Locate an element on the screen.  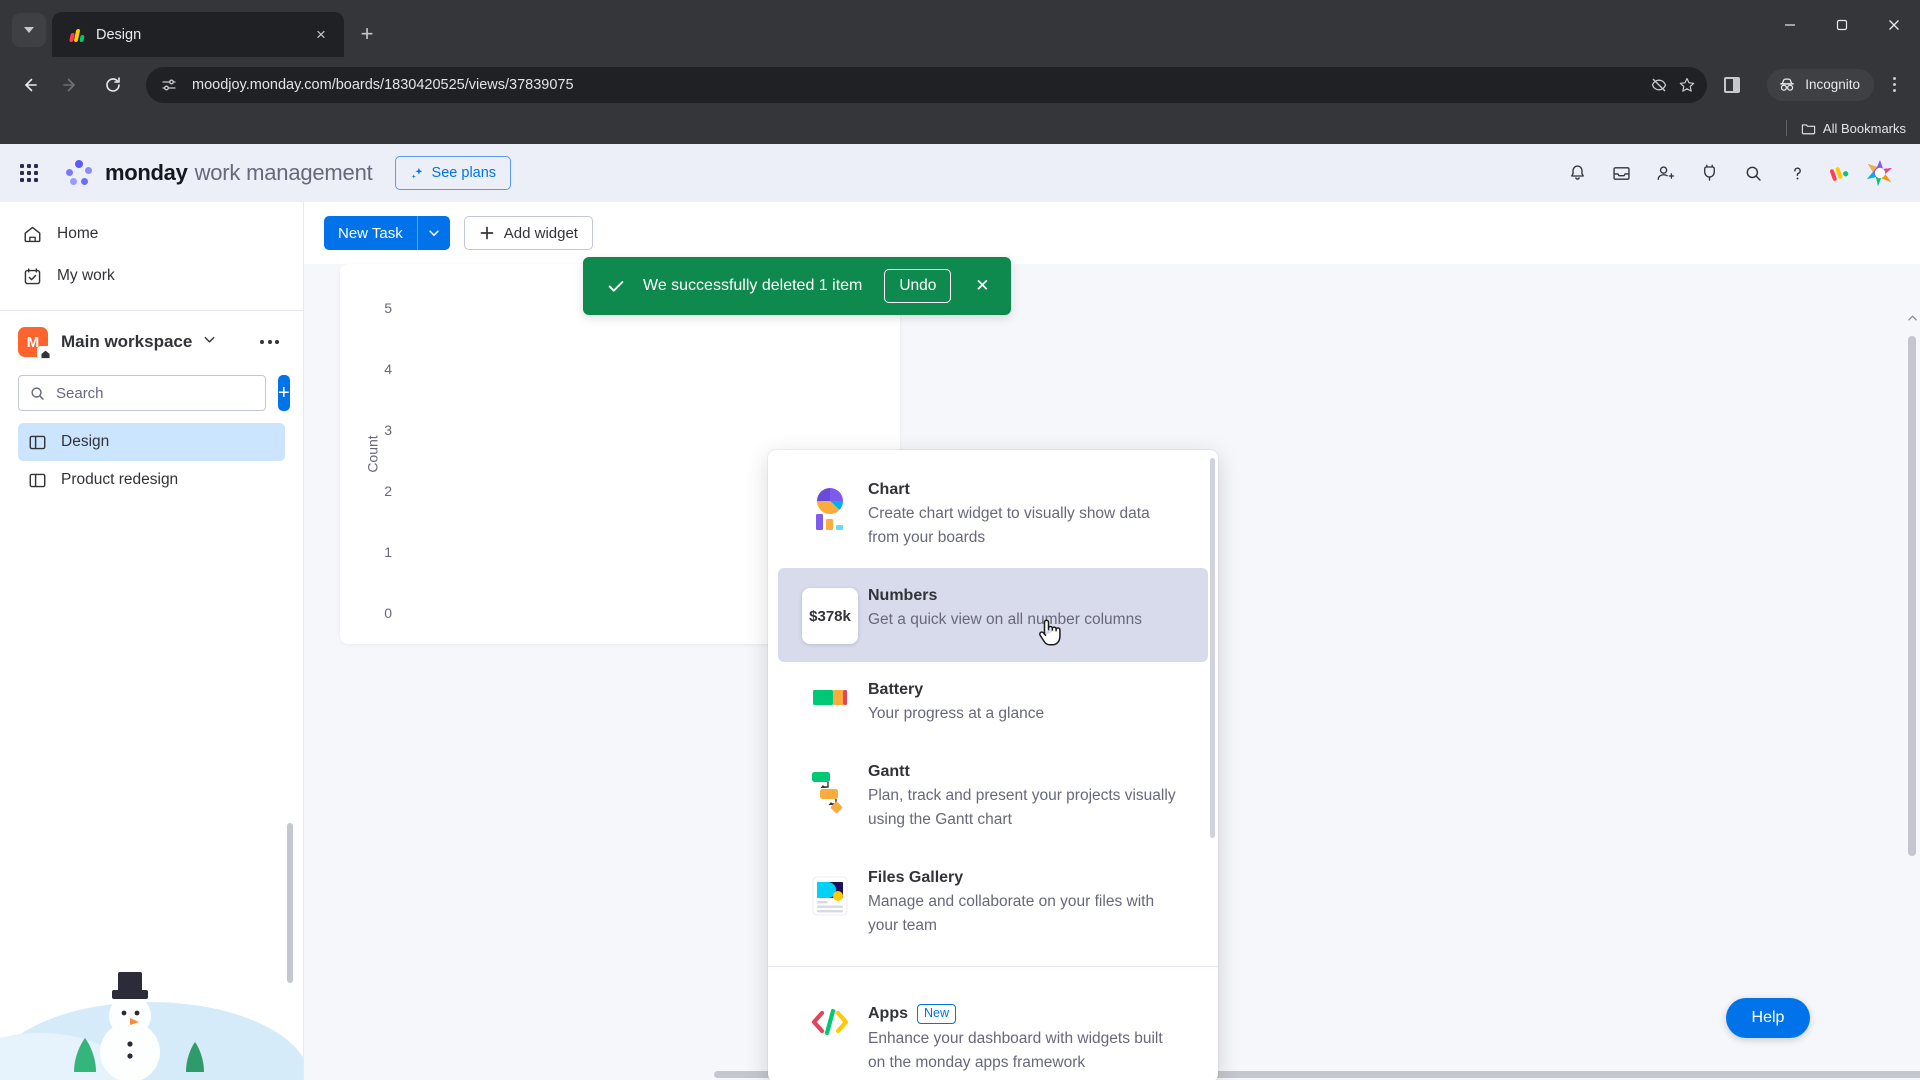
board-list: Design Product redesign is located at coordinates (151, 703).